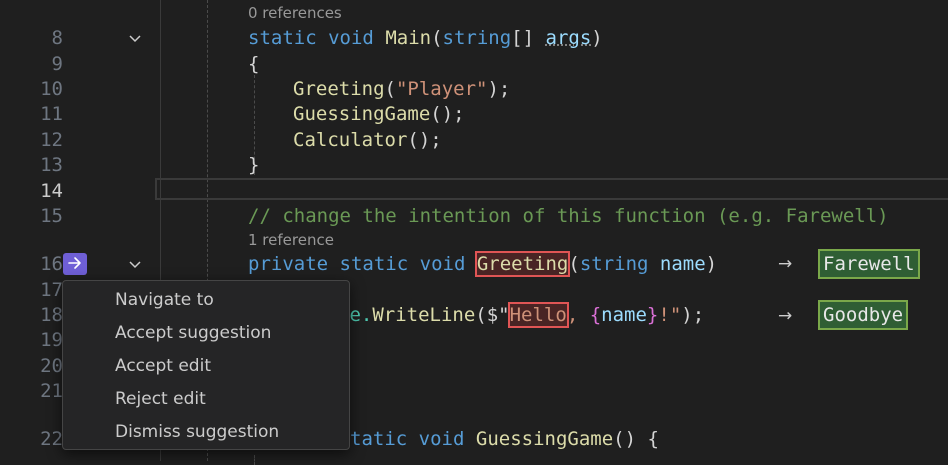 The image size is (948, 465). I want to click on menu-item-navigate-to: Navigate to, so click(164, 300).